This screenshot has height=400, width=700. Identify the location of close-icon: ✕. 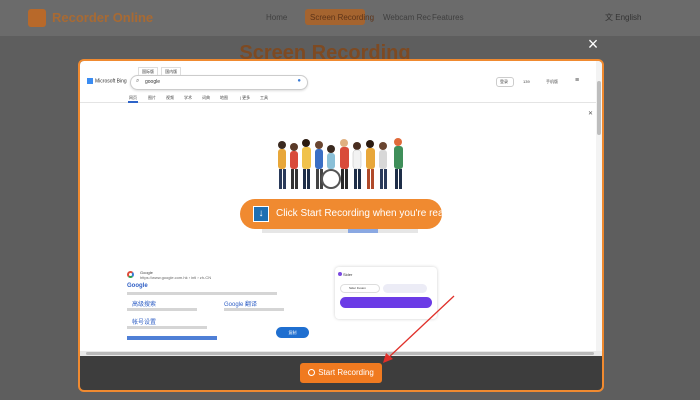
(591, 114).